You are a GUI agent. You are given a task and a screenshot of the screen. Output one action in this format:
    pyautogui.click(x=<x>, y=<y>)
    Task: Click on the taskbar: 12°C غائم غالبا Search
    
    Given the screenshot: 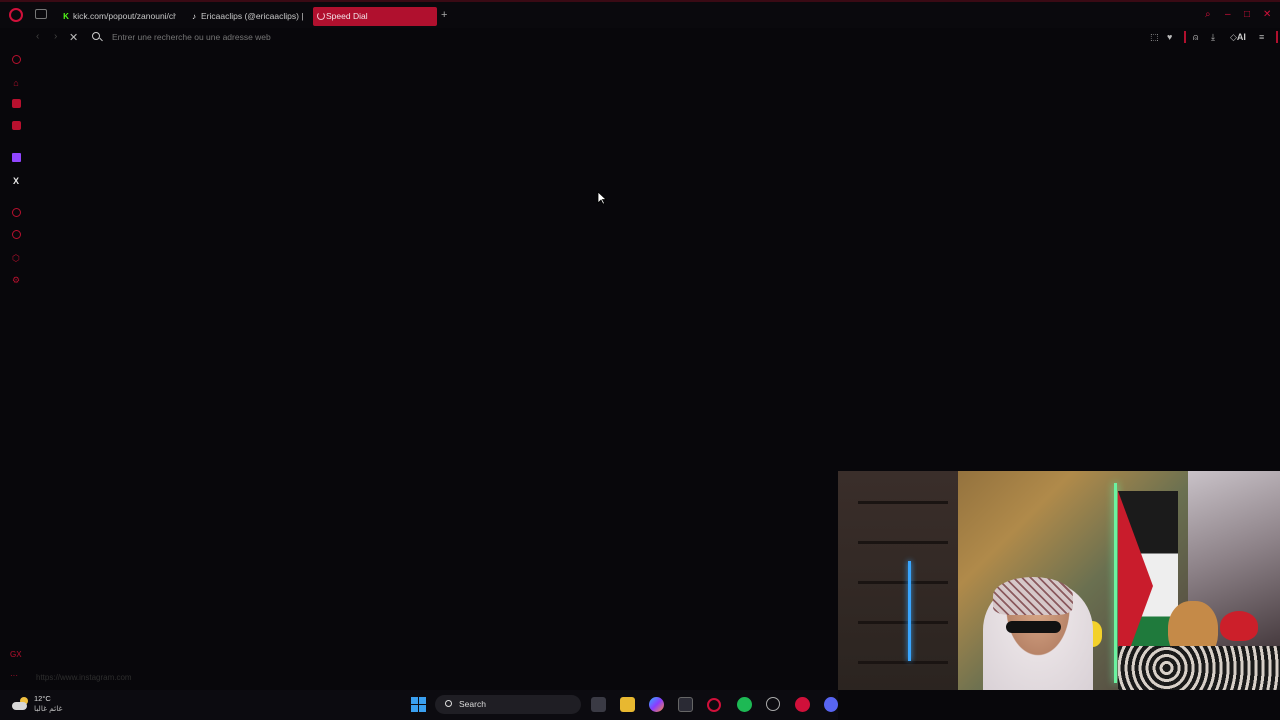 What is the action you would take?
    pyautogui.click(x=419, y=705)
    